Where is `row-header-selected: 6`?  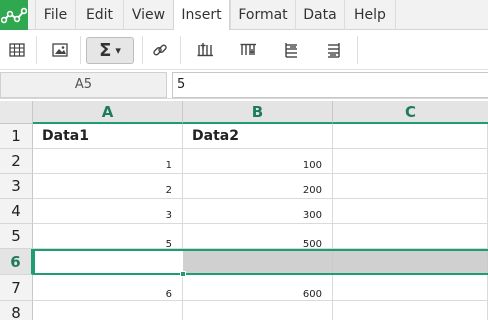
row-header-selected: 6 is located at coordinates (16, 262).